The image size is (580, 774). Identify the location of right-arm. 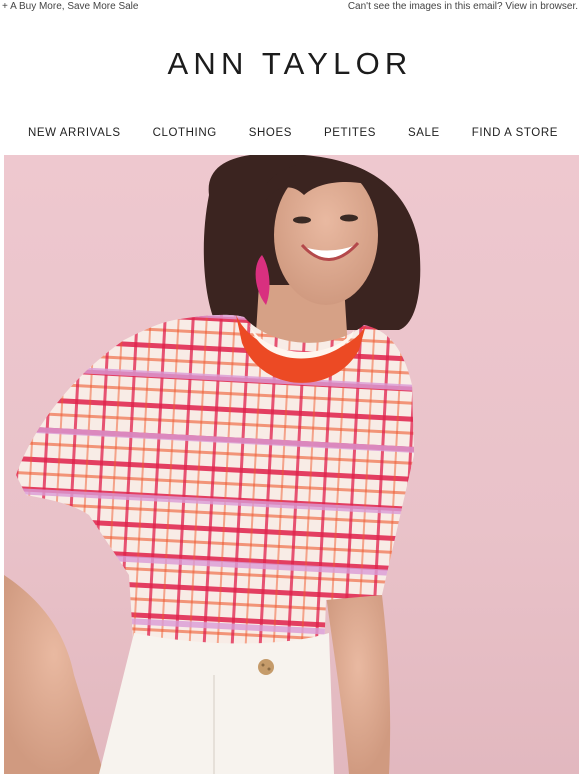
(358, 684).